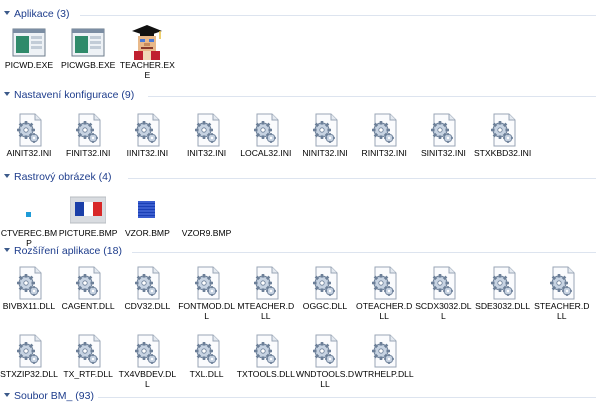  What do you see at coordinates (29, 306) in the screenshot?
I see `file-name: BIVBX11.DLL` at bounding box center [29, 306].